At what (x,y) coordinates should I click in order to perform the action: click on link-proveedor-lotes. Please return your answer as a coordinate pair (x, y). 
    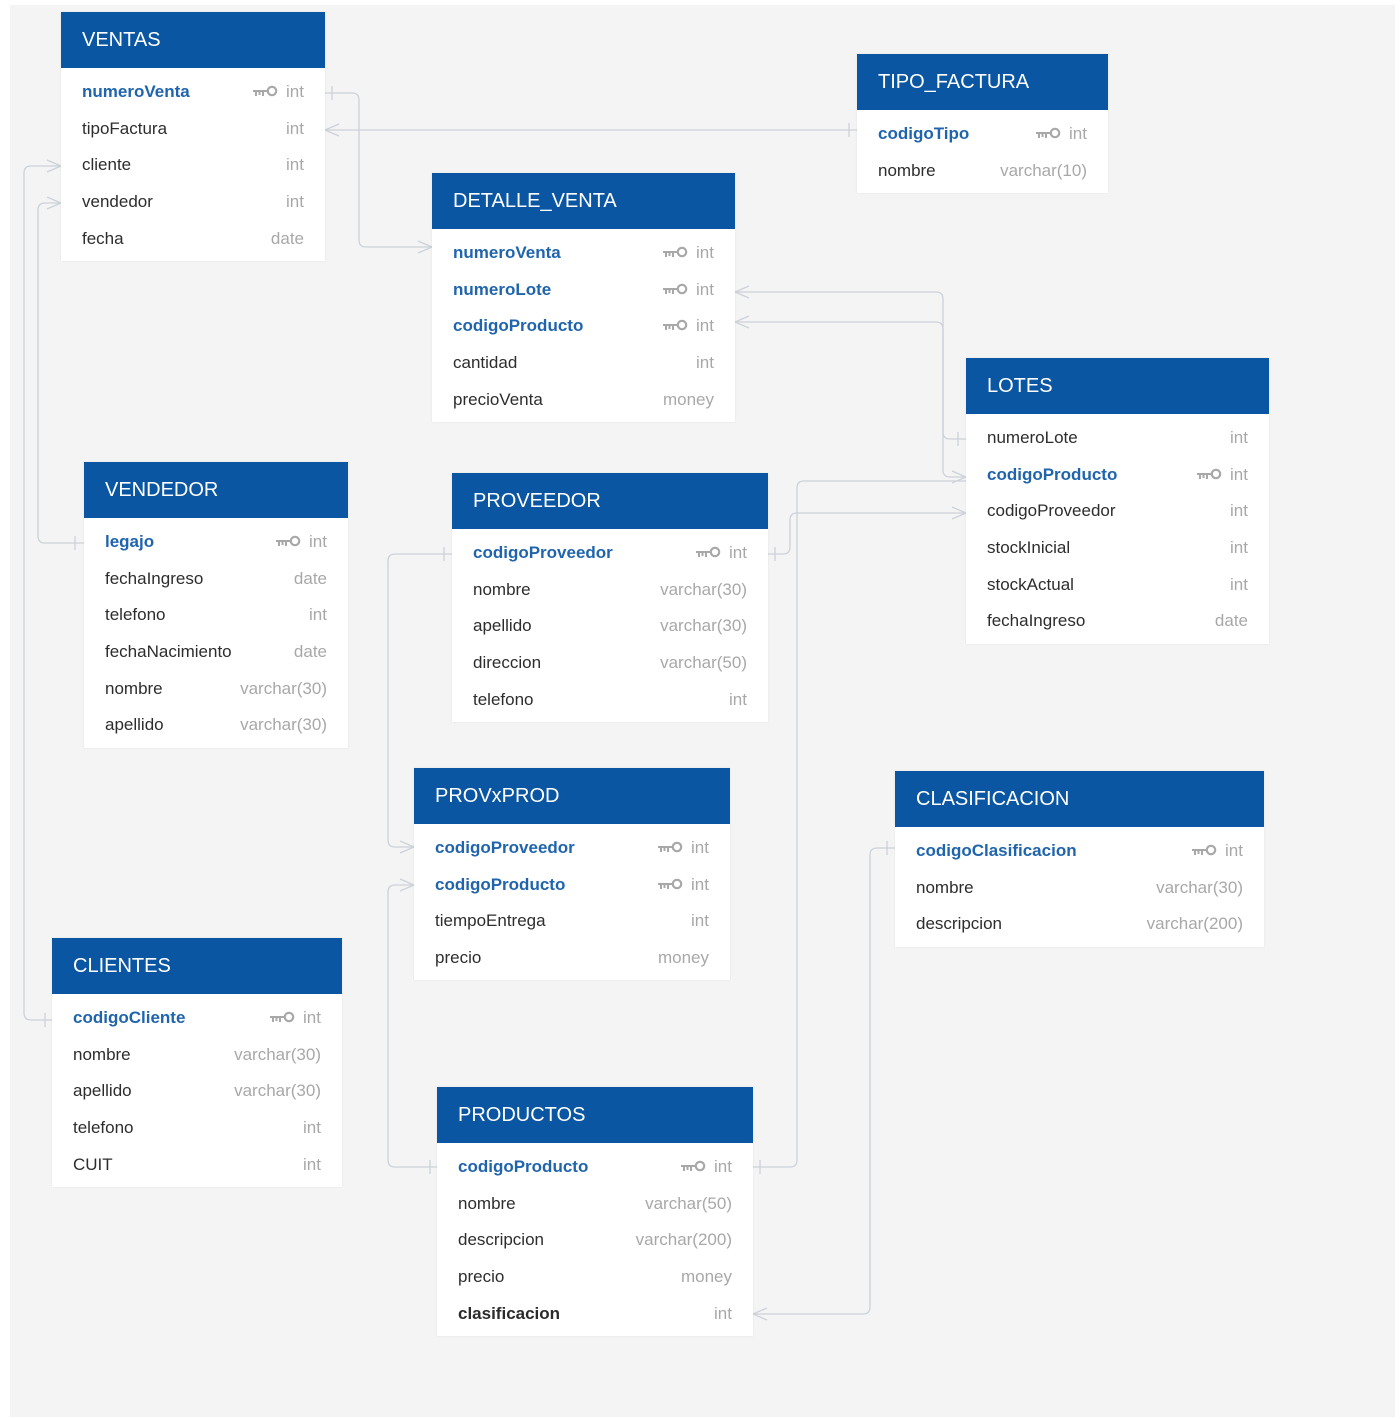
    Looking at the image, I should click on (867, 533).